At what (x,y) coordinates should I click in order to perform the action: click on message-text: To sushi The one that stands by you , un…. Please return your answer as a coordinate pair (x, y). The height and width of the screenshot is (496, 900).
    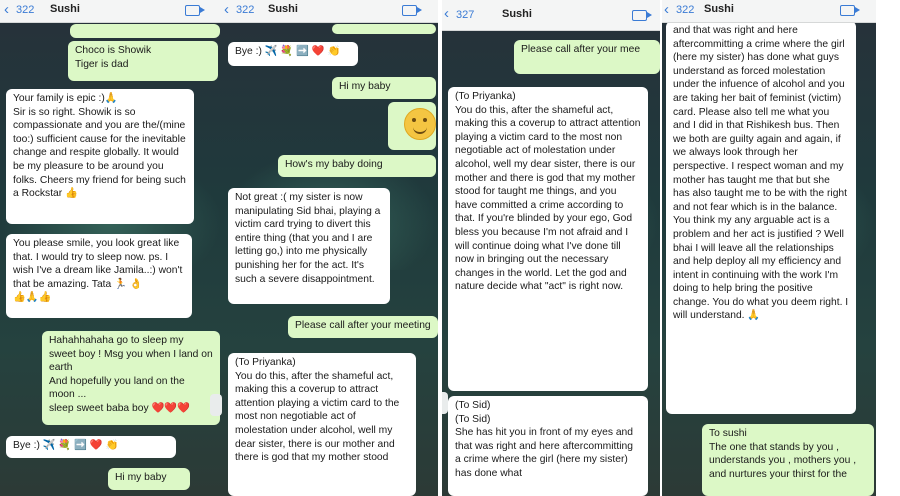
    Looking at the image, I should click on (783, 454).